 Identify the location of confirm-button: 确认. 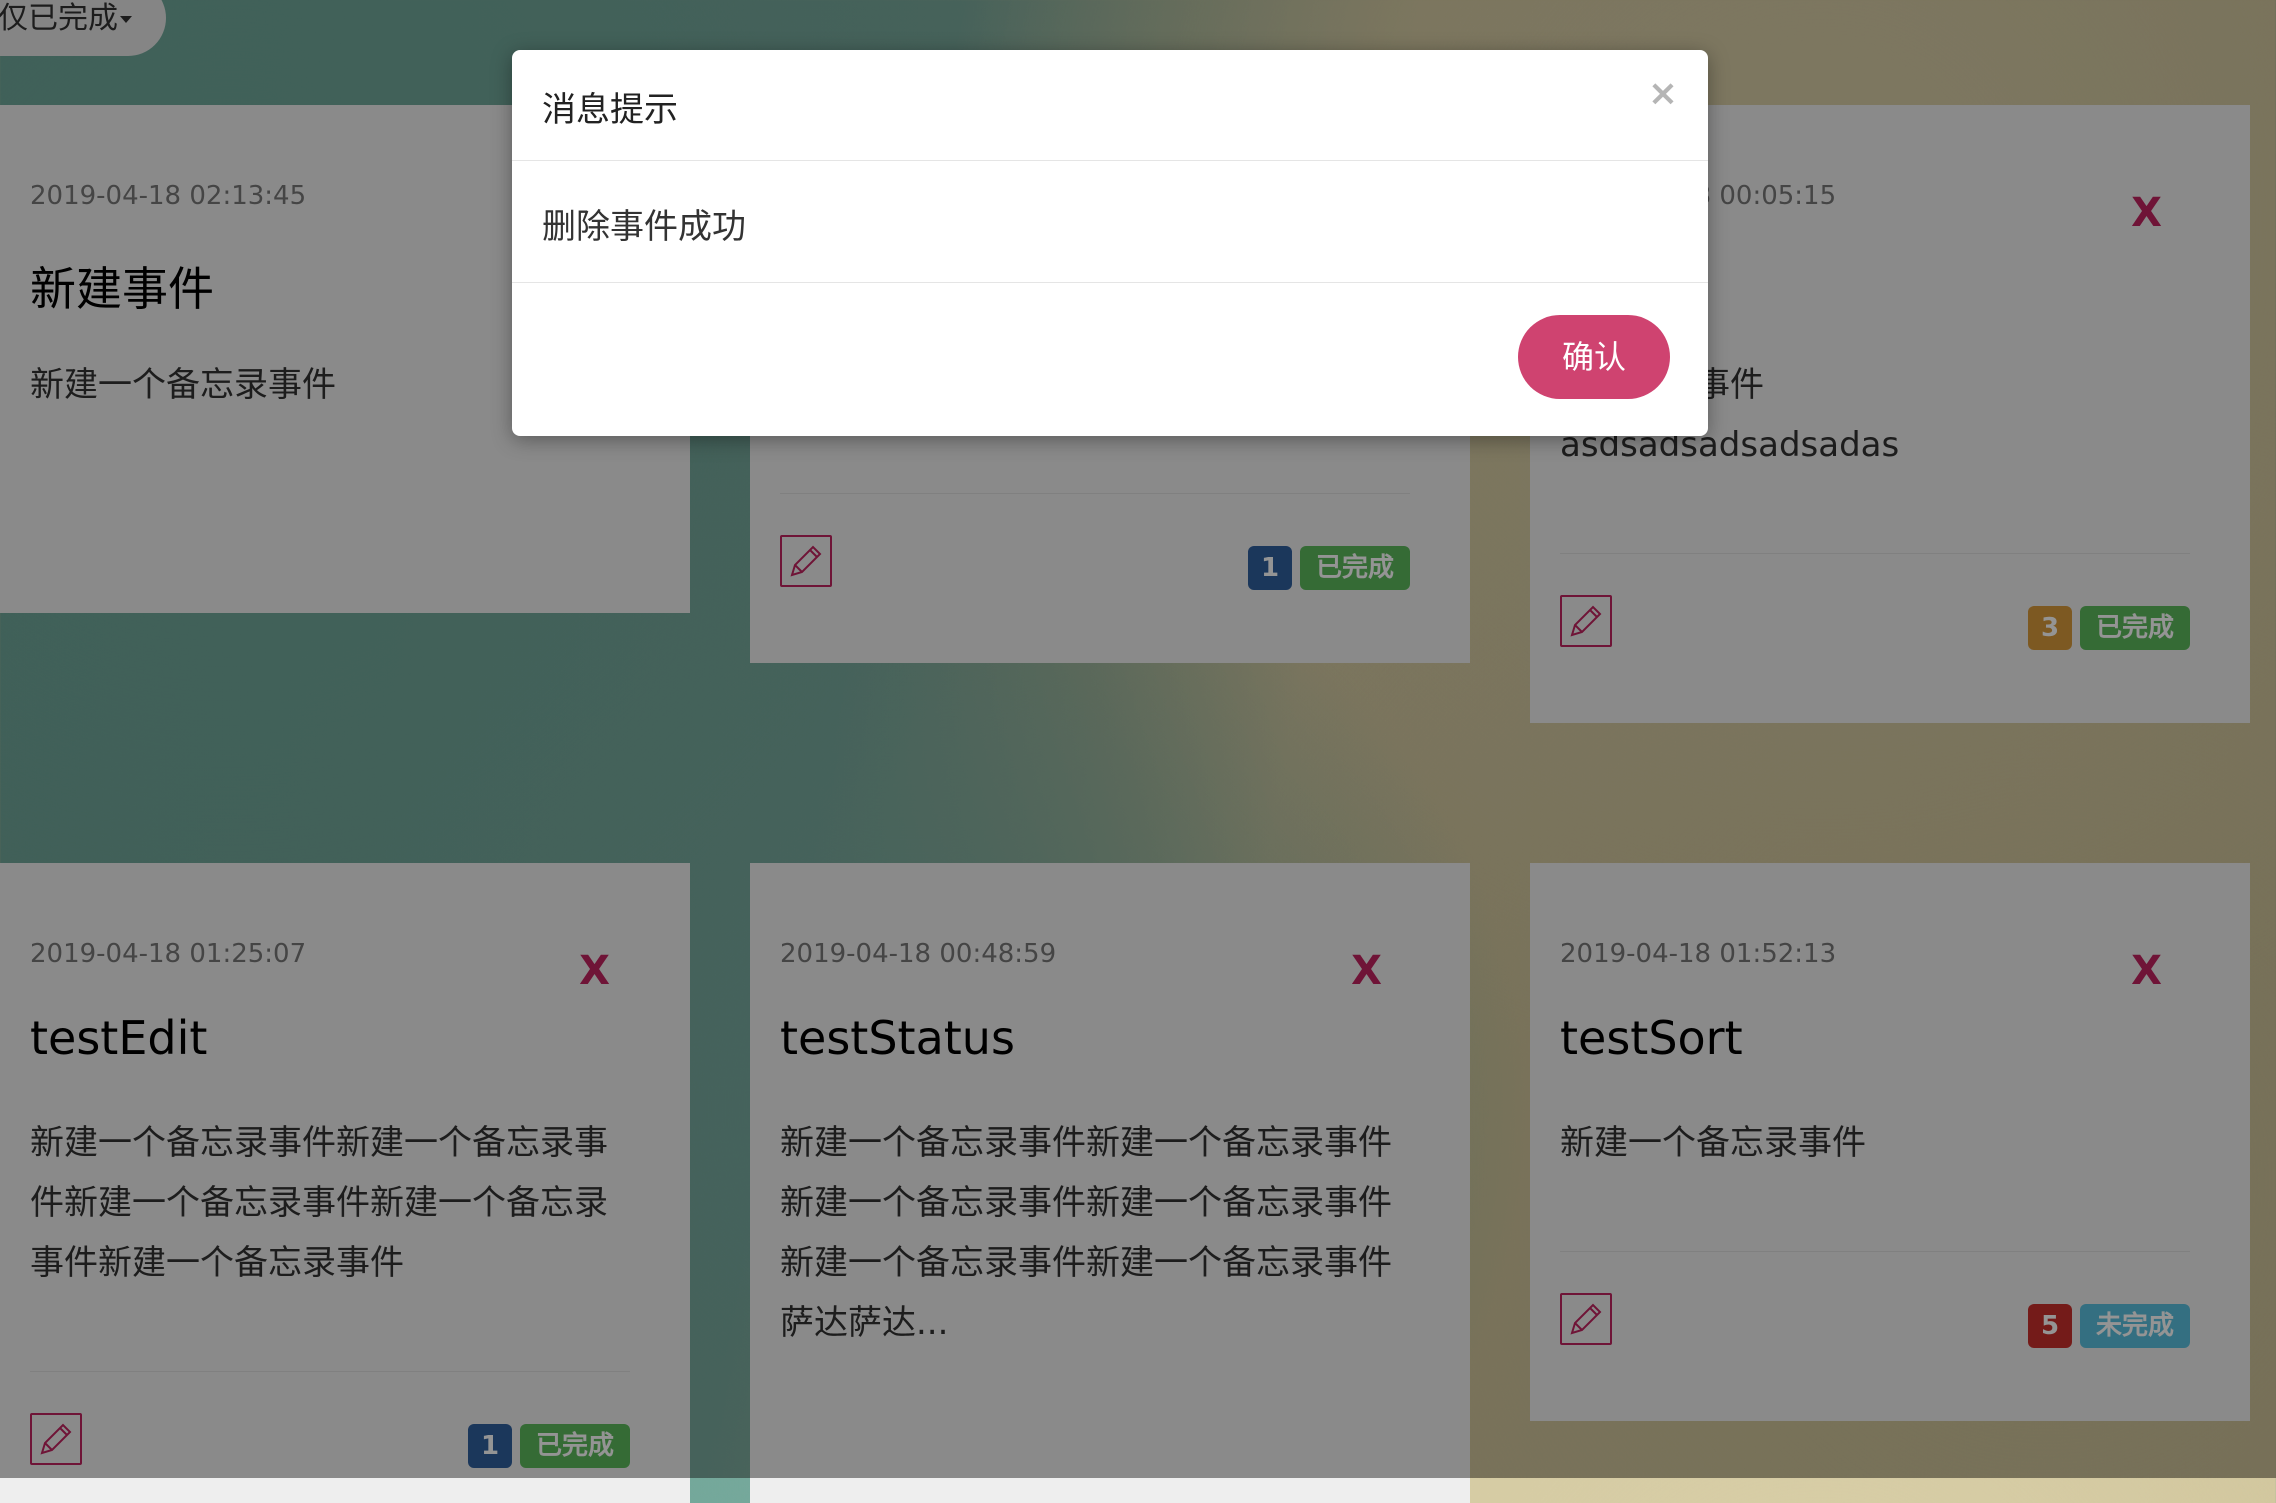
(1594, 357).